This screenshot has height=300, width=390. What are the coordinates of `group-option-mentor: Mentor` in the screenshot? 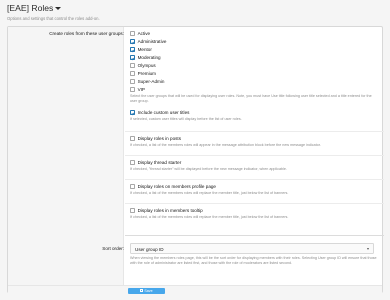 It's located at (141, 49).